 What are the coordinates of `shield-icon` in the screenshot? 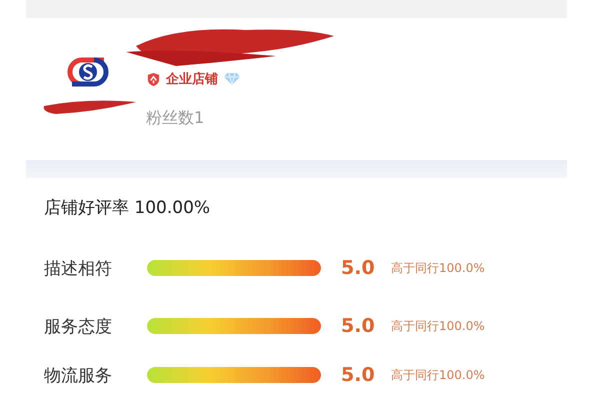 It's located at (153, 79).